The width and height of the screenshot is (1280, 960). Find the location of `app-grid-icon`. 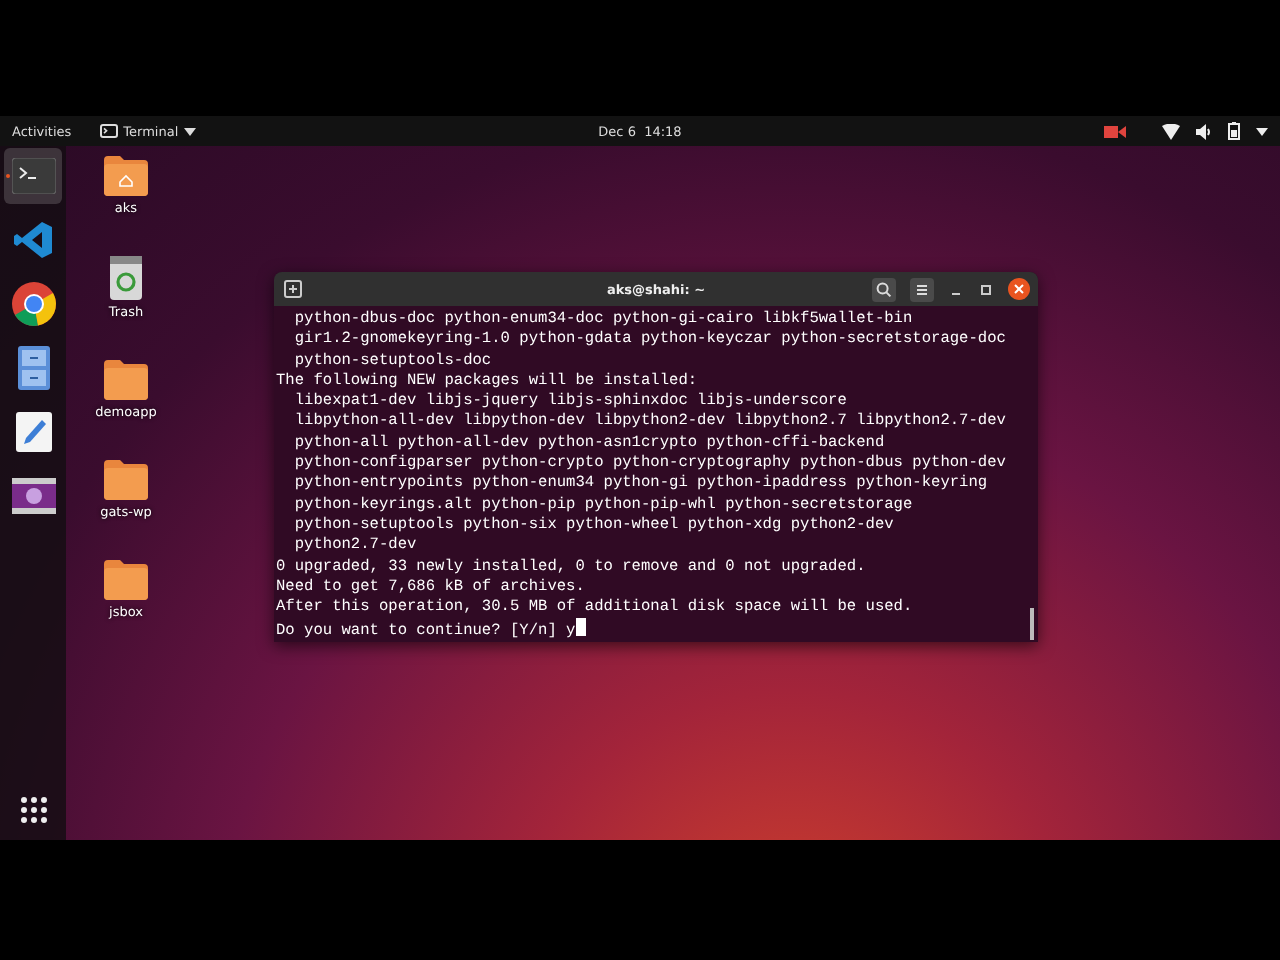

app-grid-icon is located at coordinates (33, 810).